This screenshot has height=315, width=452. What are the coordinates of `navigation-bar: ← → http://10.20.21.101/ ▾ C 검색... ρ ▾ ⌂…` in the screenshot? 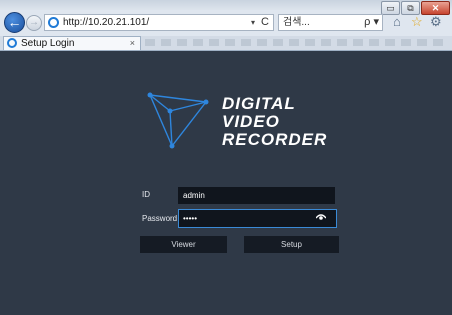 It's located at (226, 23).